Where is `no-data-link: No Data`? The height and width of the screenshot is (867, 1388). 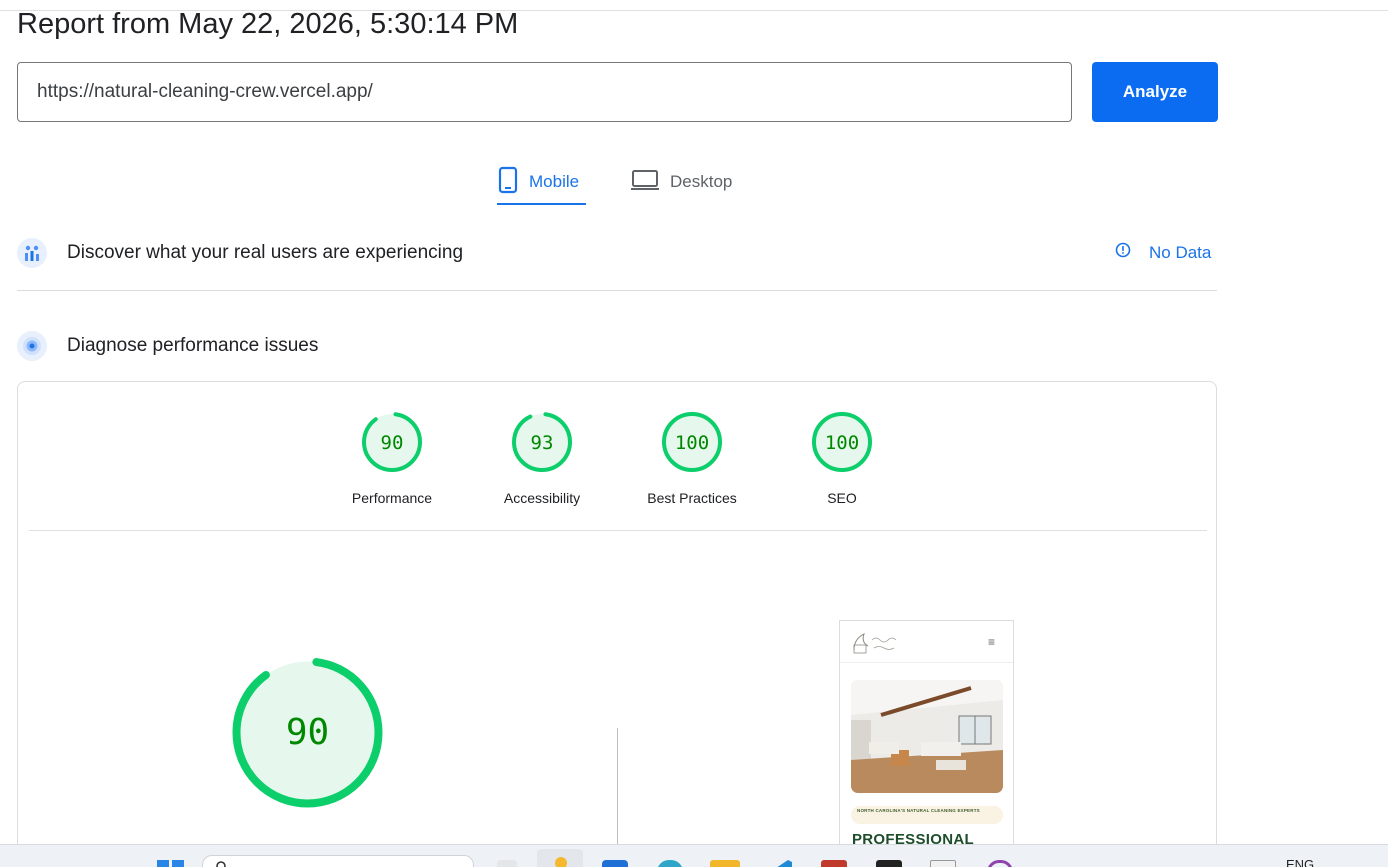
no-data-link: No Data is located at coordinates (1163, 252).